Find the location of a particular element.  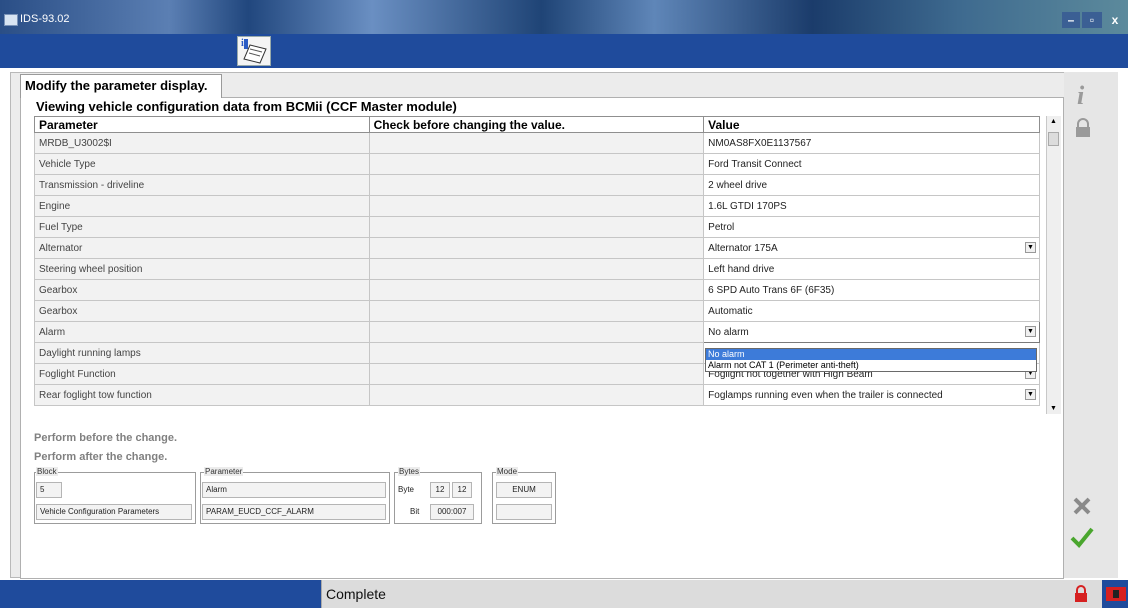

parameter-cell: Alarm is located at coordinates (202, 332).